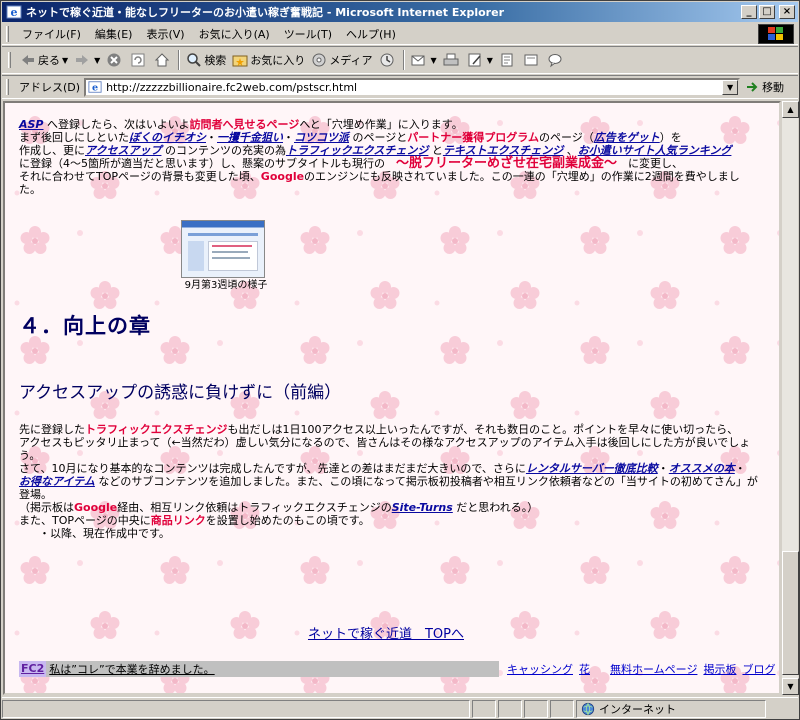 The width and height of the screenshot is (800, 720). I want to click on subsection-heading: アクセスアップの誘惑に負けずに（前編）, so click(180, 393).